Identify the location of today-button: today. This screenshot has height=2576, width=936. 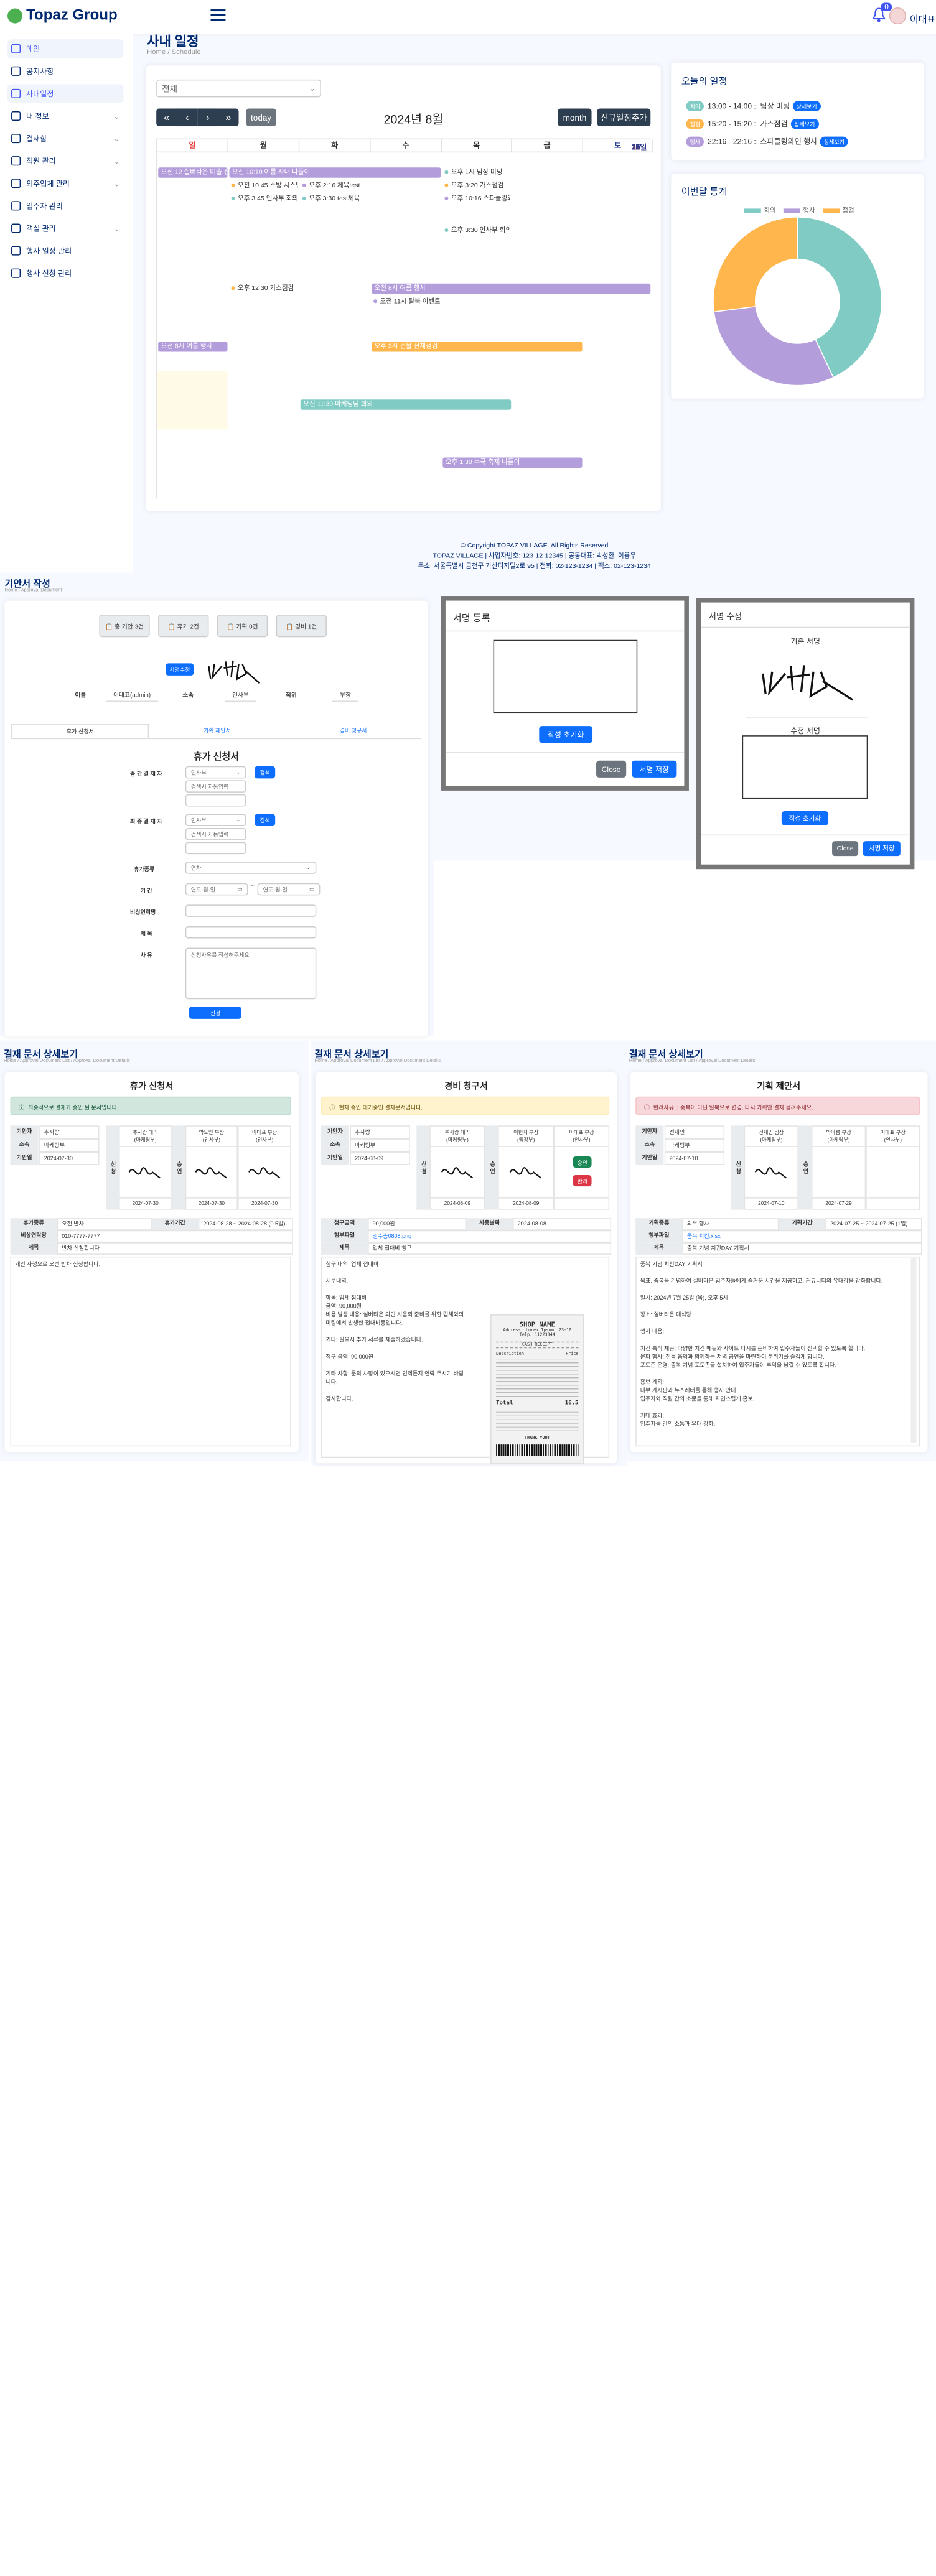
(261, 117).